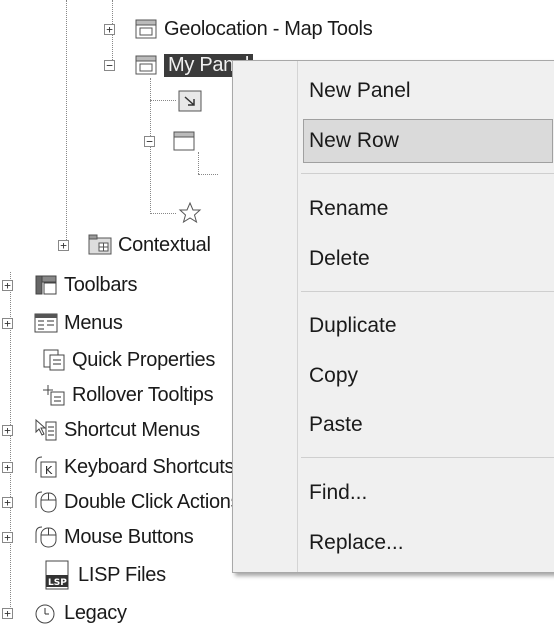 This screenshot has width=554, height=631. Describe the element at coordinates (152, 501) in the screenshot. I see `tree-item-label: Double Click Actions` at that location.